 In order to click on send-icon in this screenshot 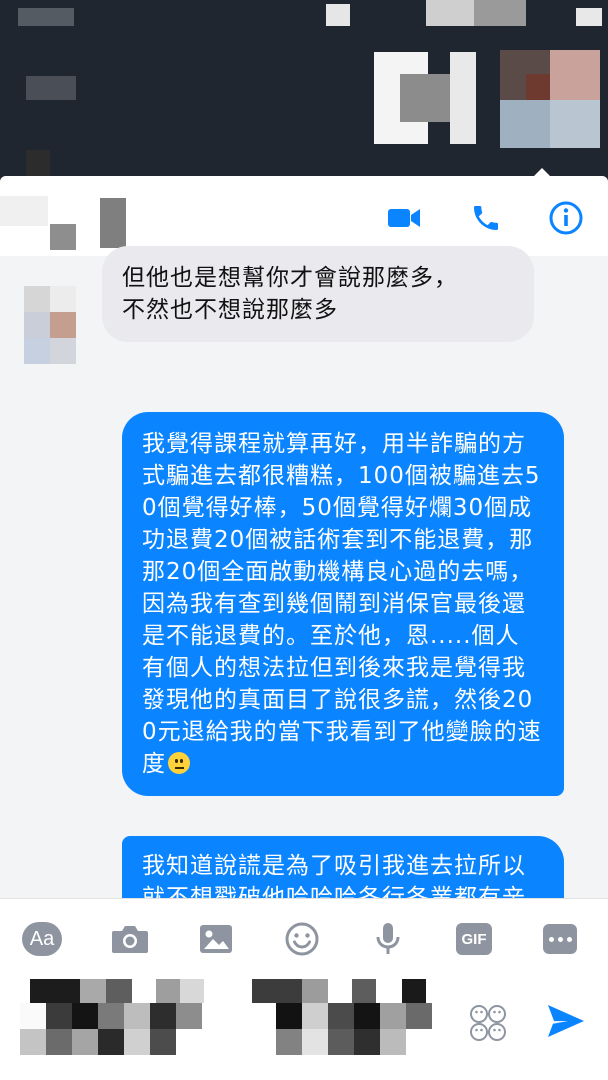, I will do `click(568, 1025)`.